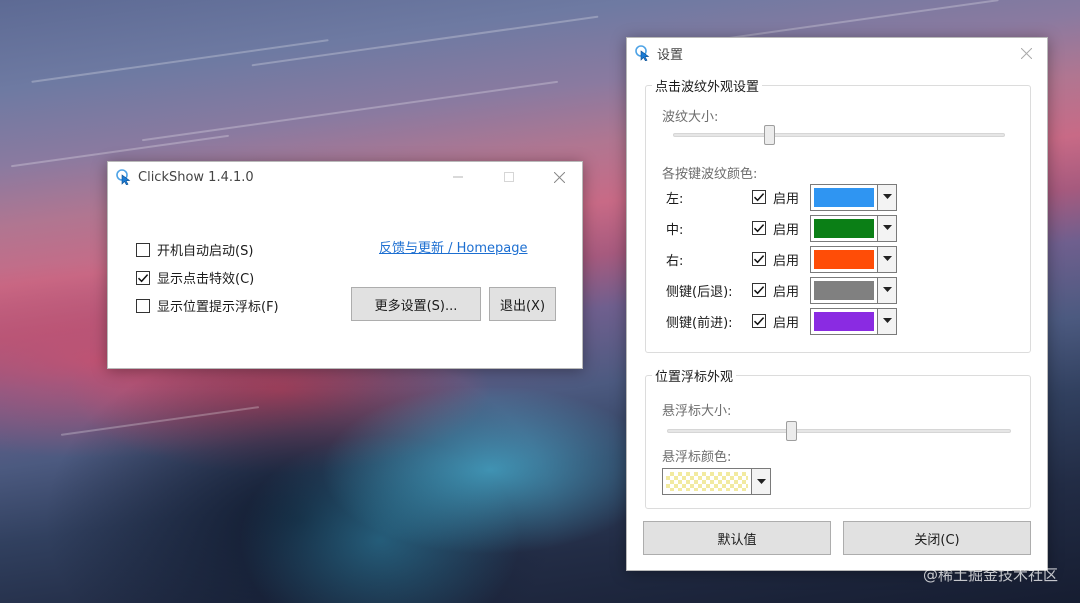  I want to click on left-color-swatch, so click(844, 197).